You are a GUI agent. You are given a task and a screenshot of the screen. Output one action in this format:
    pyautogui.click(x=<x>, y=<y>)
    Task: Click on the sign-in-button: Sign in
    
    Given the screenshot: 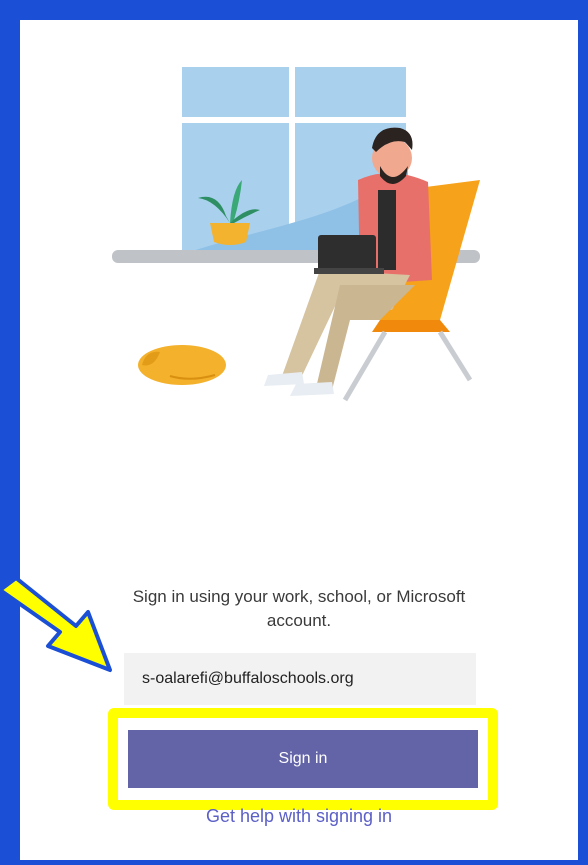 What is the action you would take?
    pyautogui.click(x=303, y=759)
    